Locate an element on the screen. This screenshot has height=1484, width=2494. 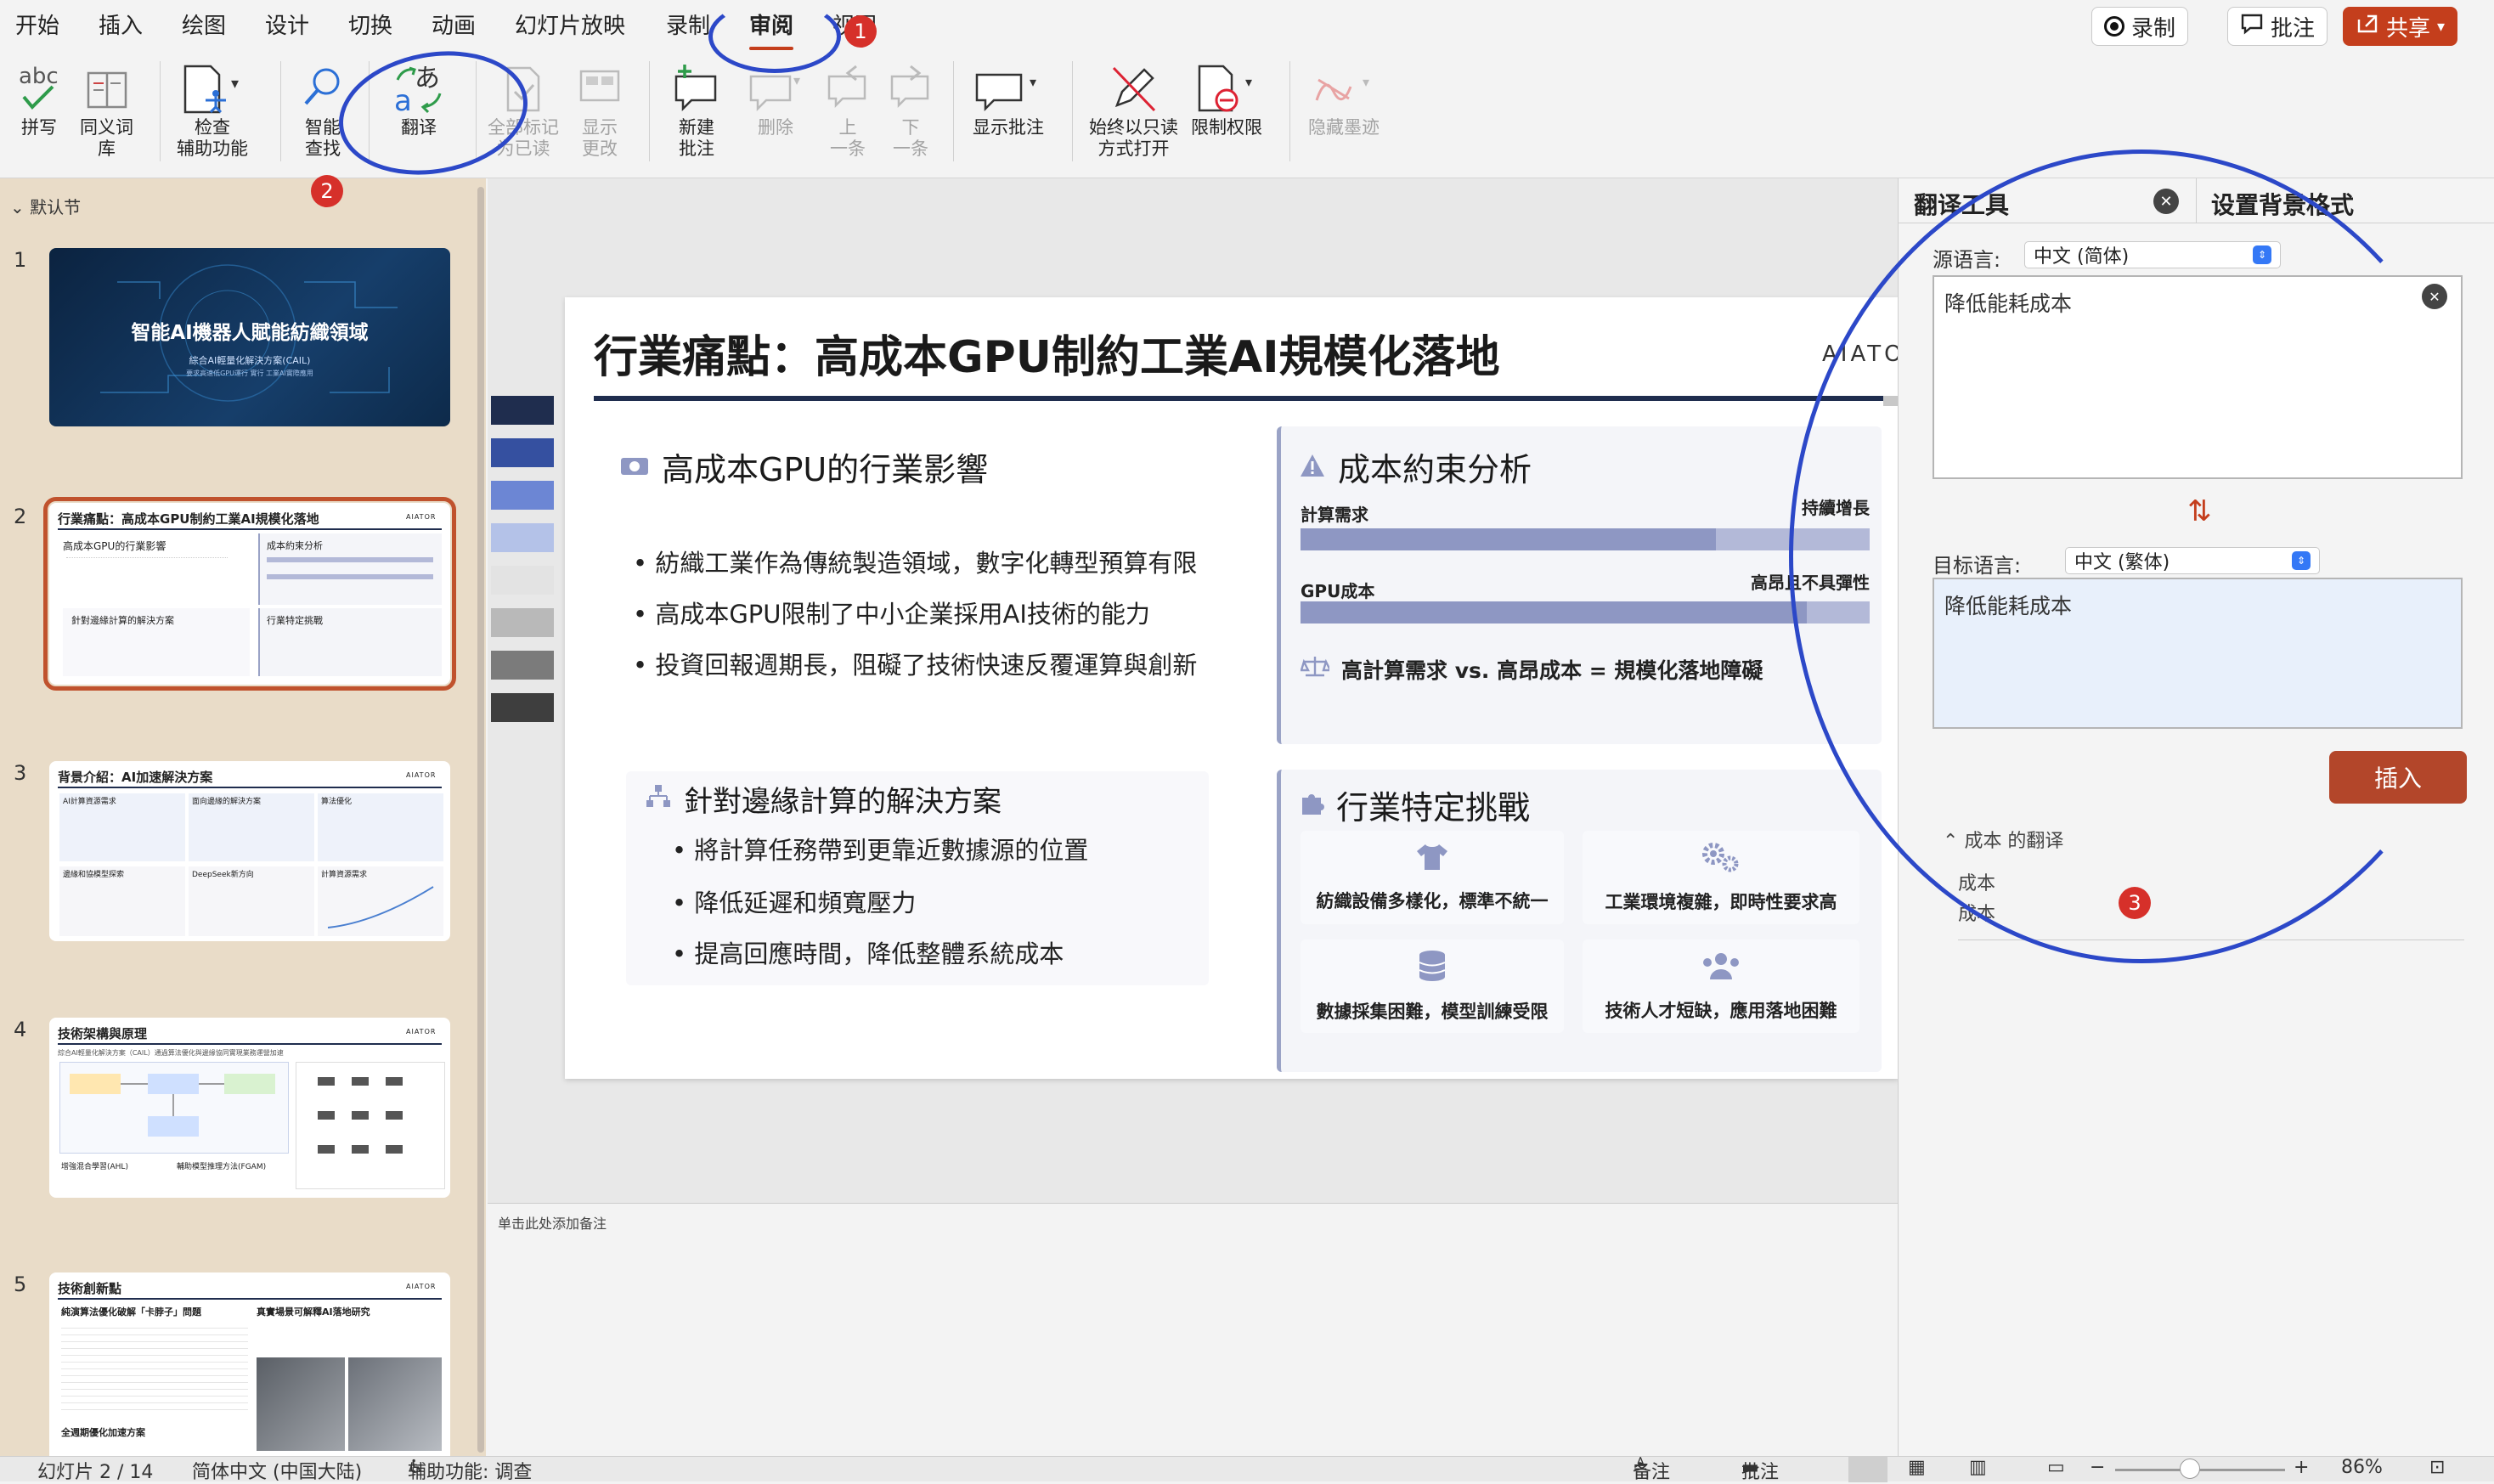
tab-animations: 动画 is located at coordinates (454, 24).